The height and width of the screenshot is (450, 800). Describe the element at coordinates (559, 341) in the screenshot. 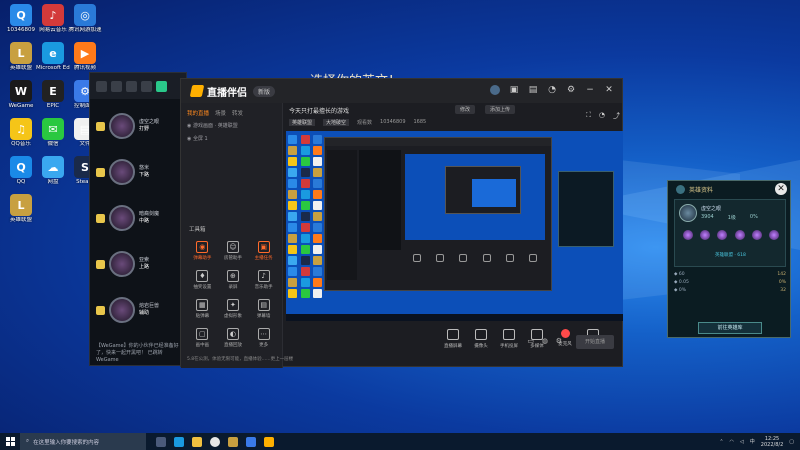

I see `gear-icon: ⚙` at that location.